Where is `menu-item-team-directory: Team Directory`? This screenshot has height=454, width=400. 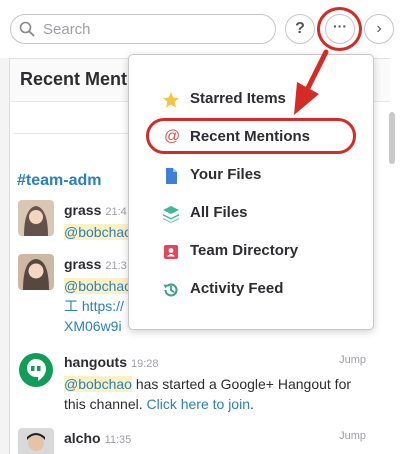 menu-item-team-directory: Team Directory is located at coordinates (251, 252).